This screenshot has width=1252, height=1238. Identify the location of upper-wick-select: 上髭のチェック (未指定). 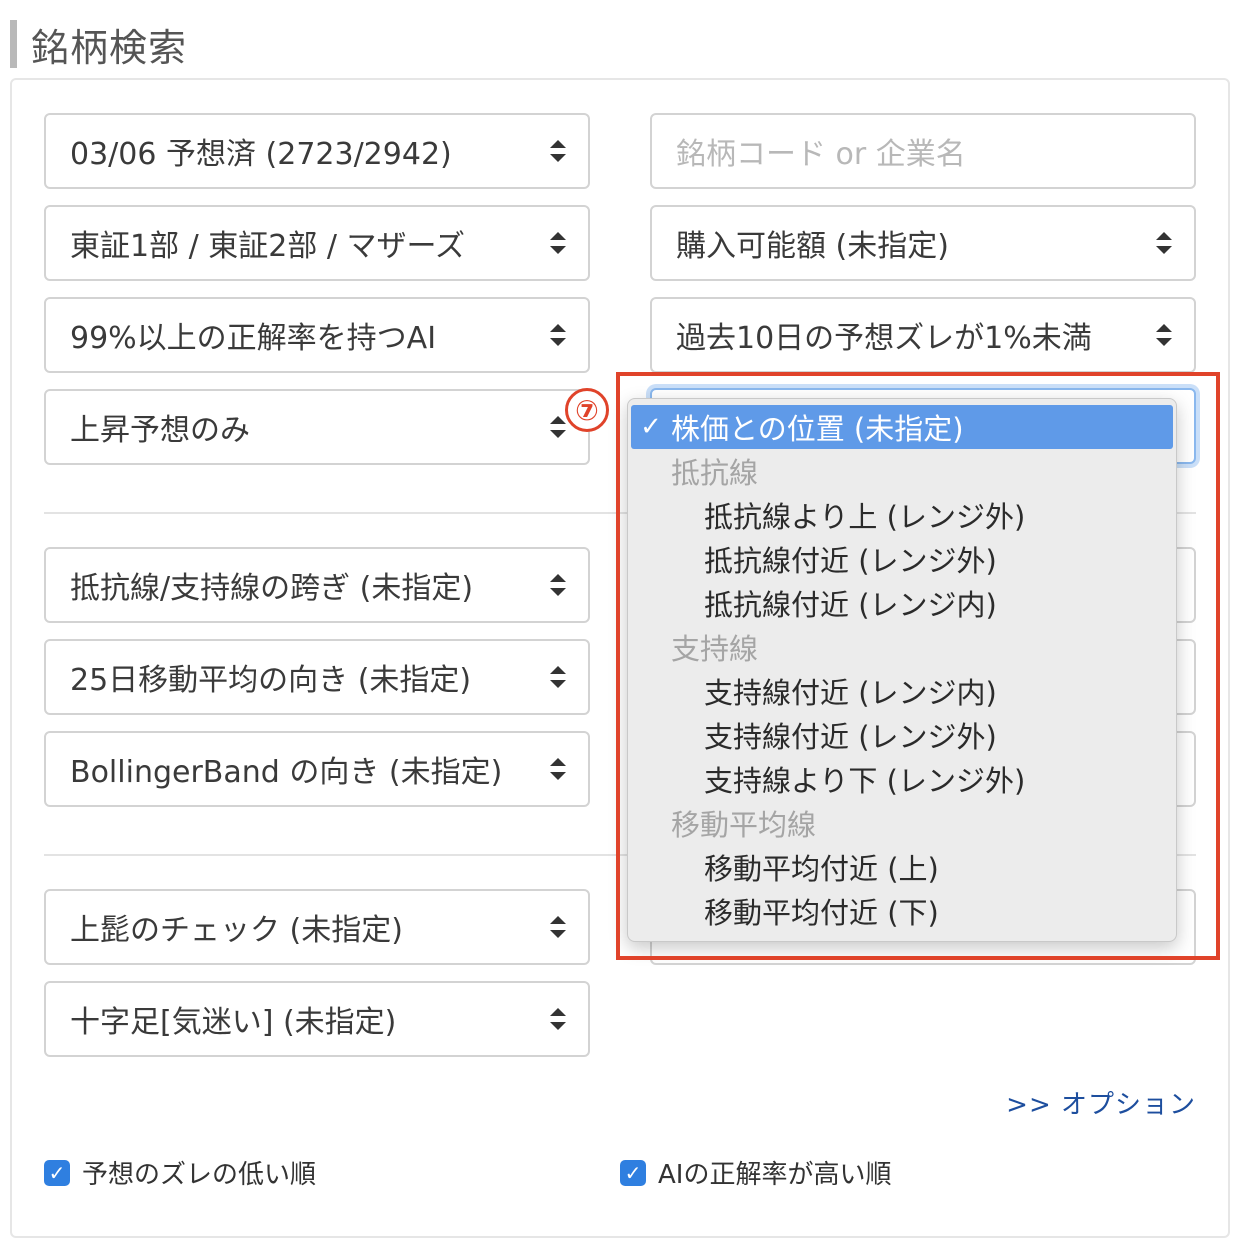
(317, 927).